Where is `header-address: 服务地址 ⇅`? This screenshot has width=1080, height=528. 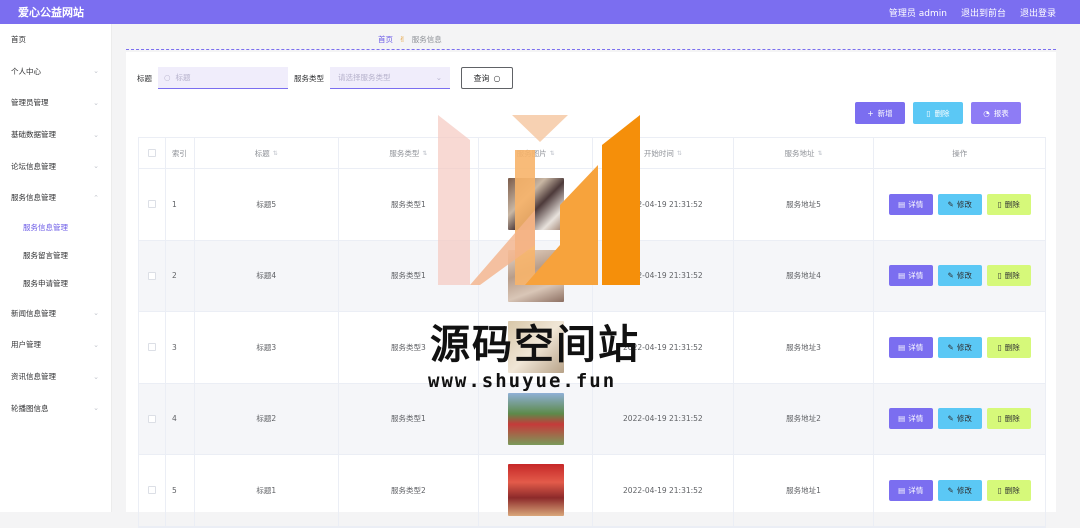 header-address: 服务地址 ⇅ is located at coordinates (804, 153).